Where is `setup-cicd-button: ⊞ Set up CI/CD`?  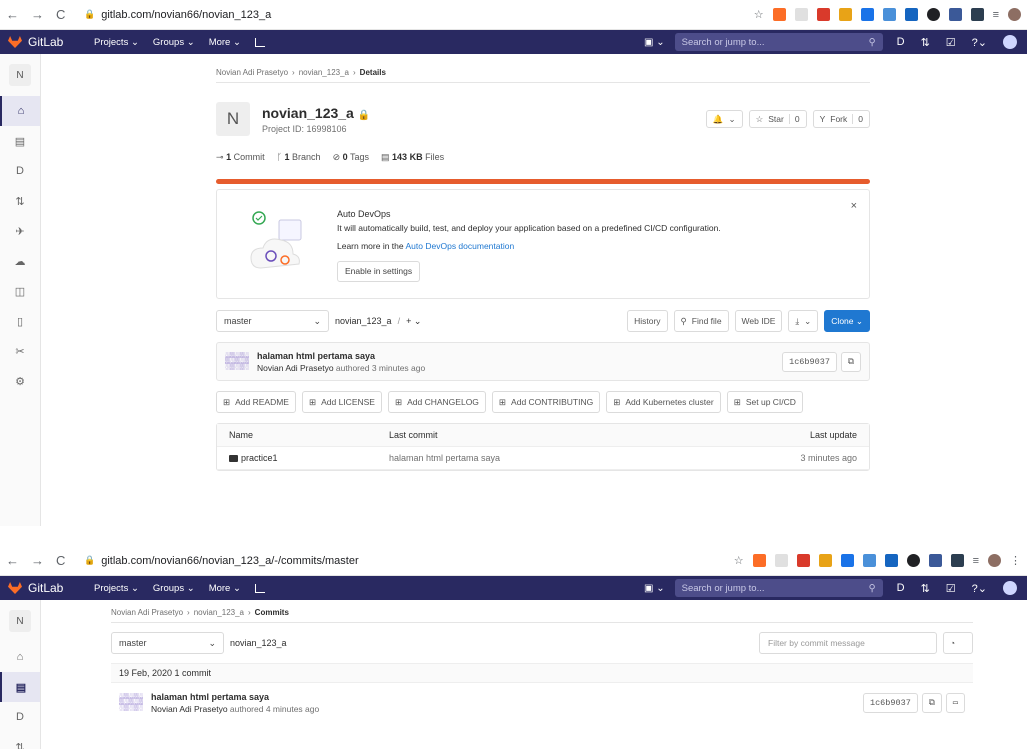
setup-cicd-button: ⊞ Set up CI/CD is located at coordinates (764, 402).